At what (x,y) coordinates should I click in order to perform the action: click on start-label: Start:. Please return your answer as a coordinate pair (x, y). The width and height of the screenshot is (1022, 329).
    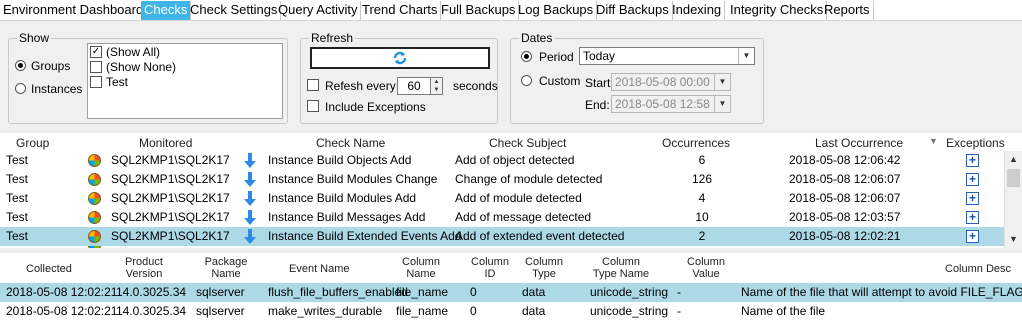
    Looking at the image, I should click on (599, 83).